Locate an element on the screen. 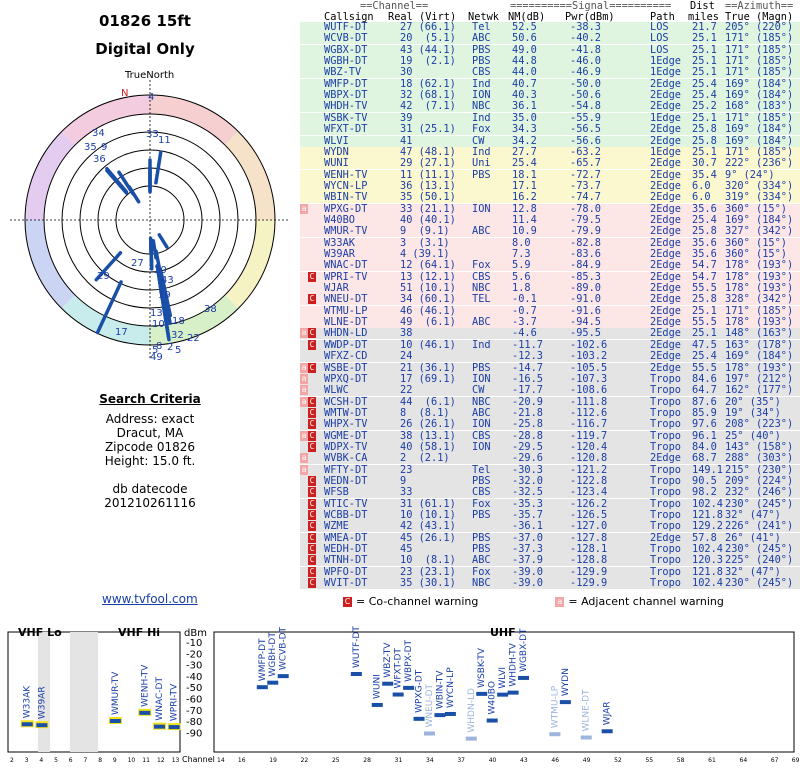  nm-cell: -17.7 is located at coordinates (527, 390).